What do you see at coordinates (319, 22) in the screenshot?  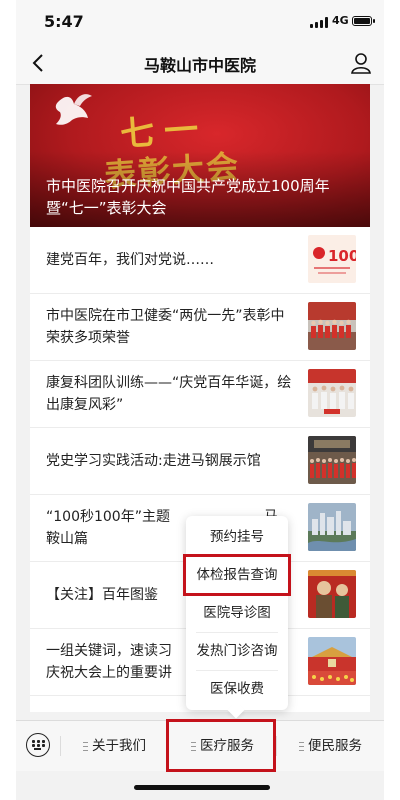 I see `cellular-signal-icon` at bounding box center [319, 22].